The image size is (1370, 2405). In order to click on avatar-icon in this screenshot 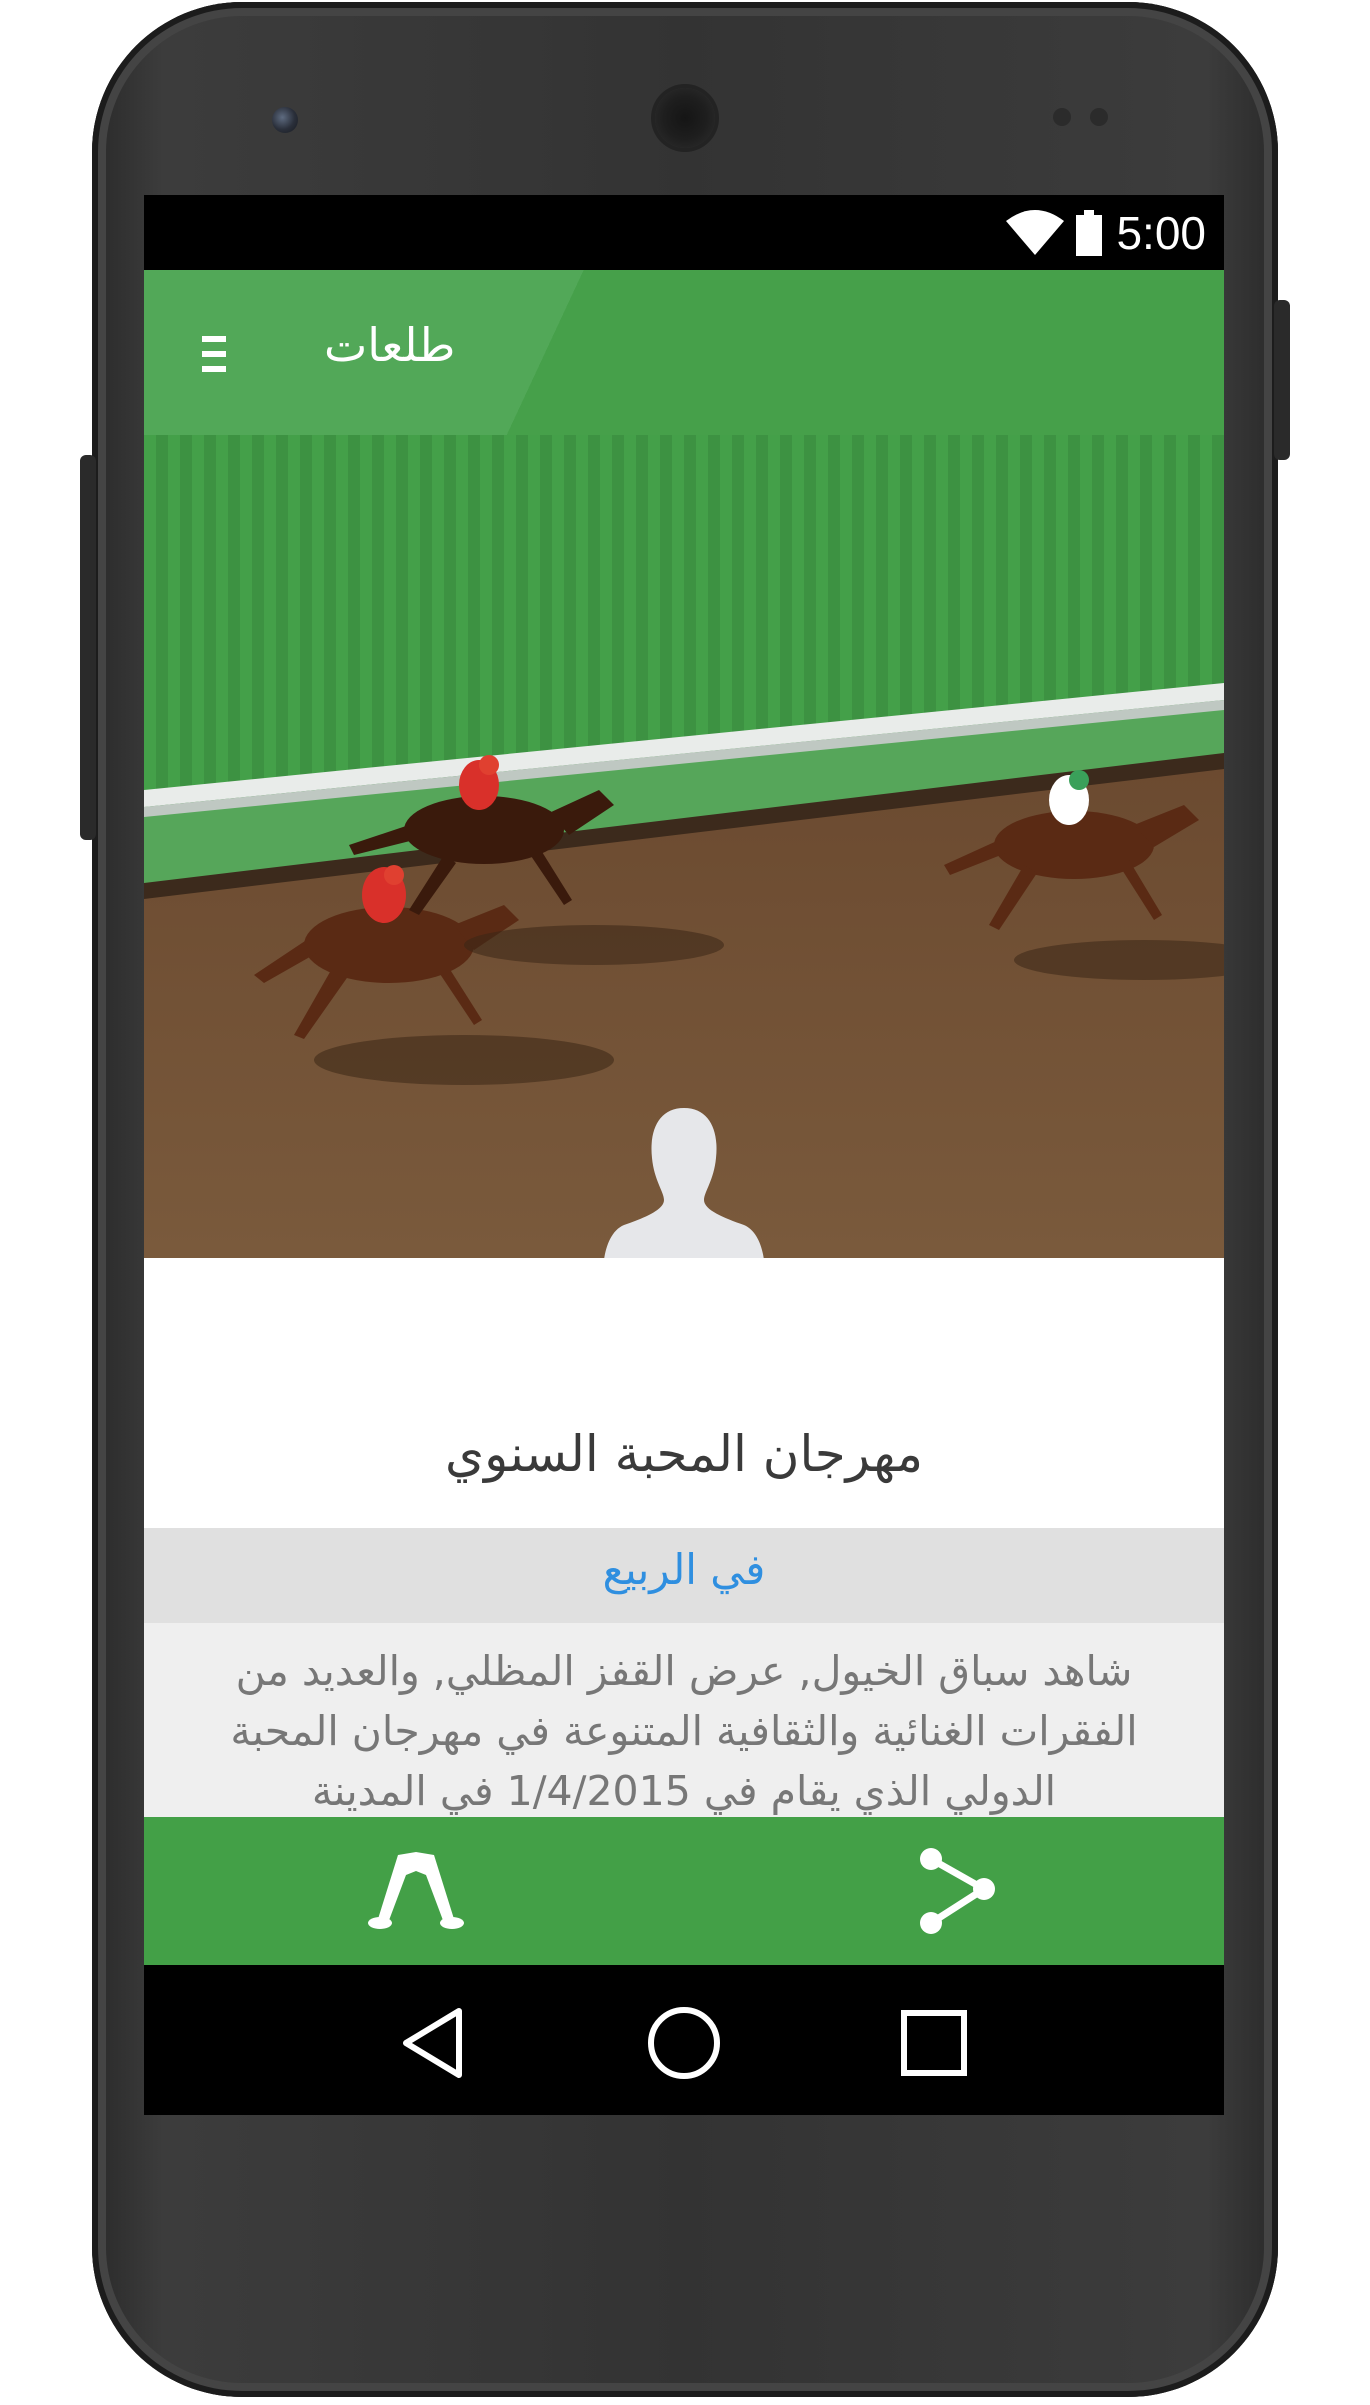, I will do `click(684, 1184)`.